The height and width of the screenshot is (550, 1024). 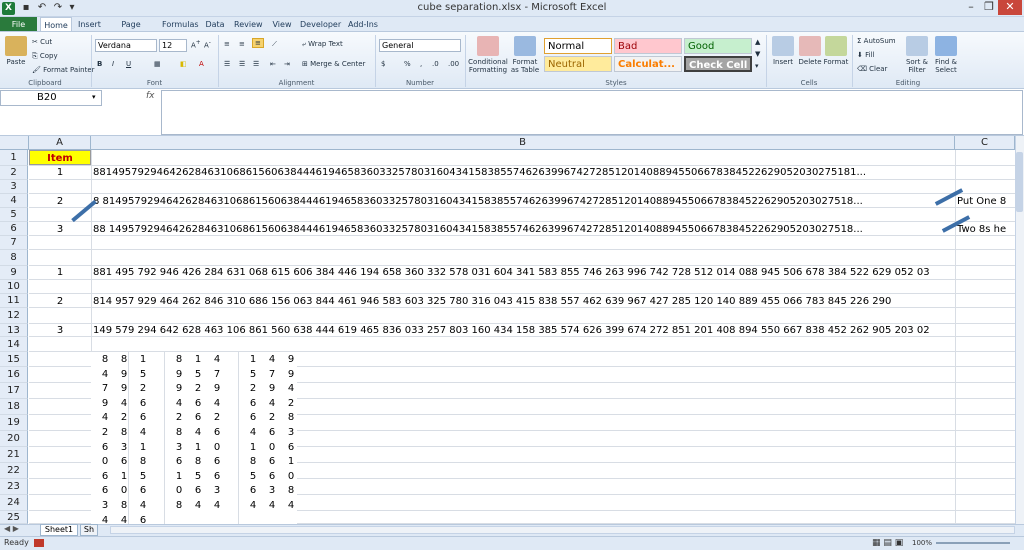 I want to click on row-header: 13, so click(x=14, y=330).